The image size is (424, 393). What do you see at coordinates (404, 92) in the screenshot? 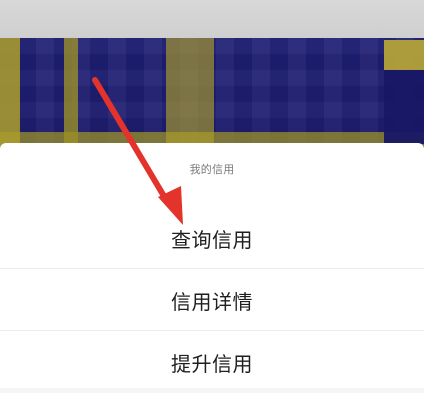
I see `pixelated-edge` at bounding box center [404, 92].